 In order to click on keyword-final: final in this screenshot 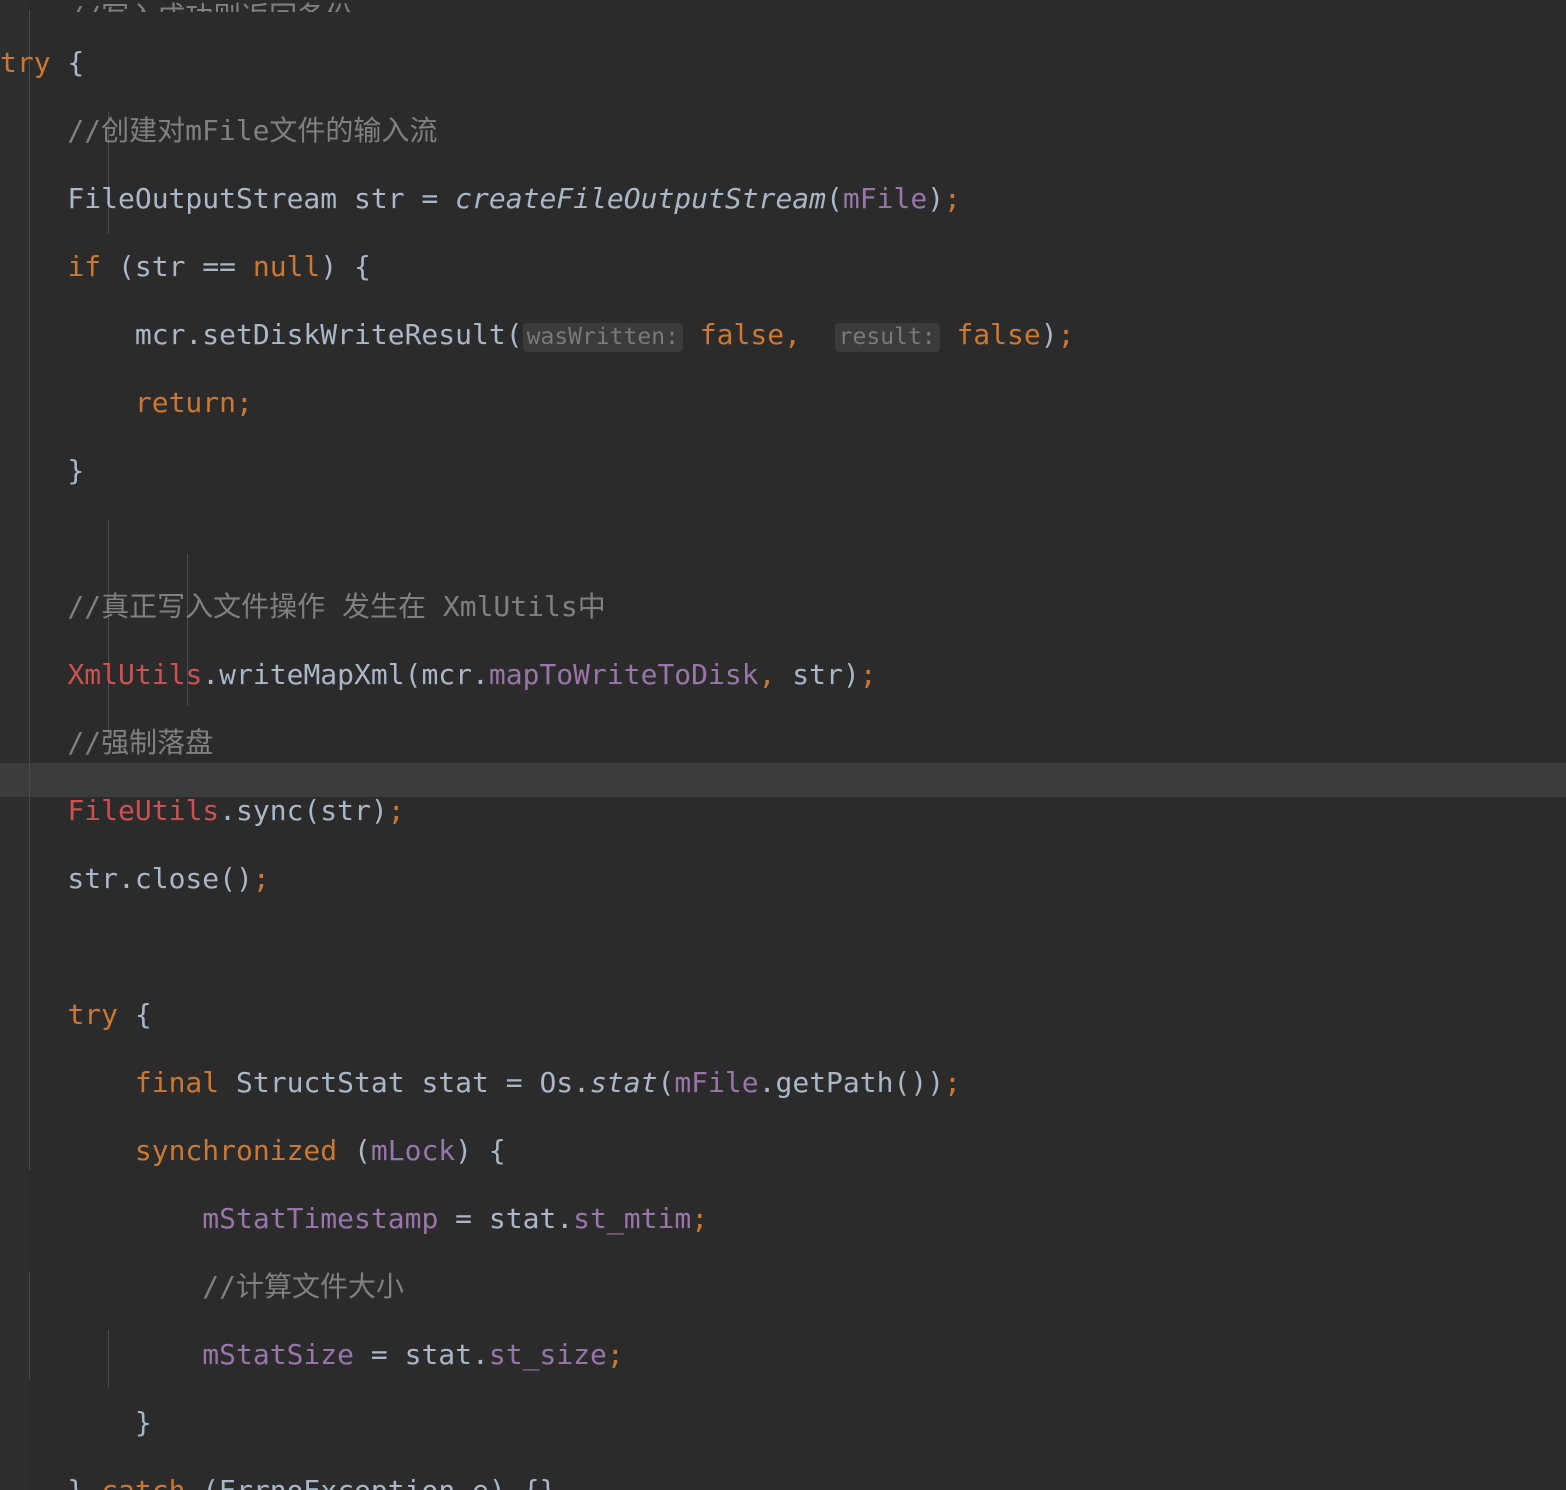, I will do `click(177, 1082)`.